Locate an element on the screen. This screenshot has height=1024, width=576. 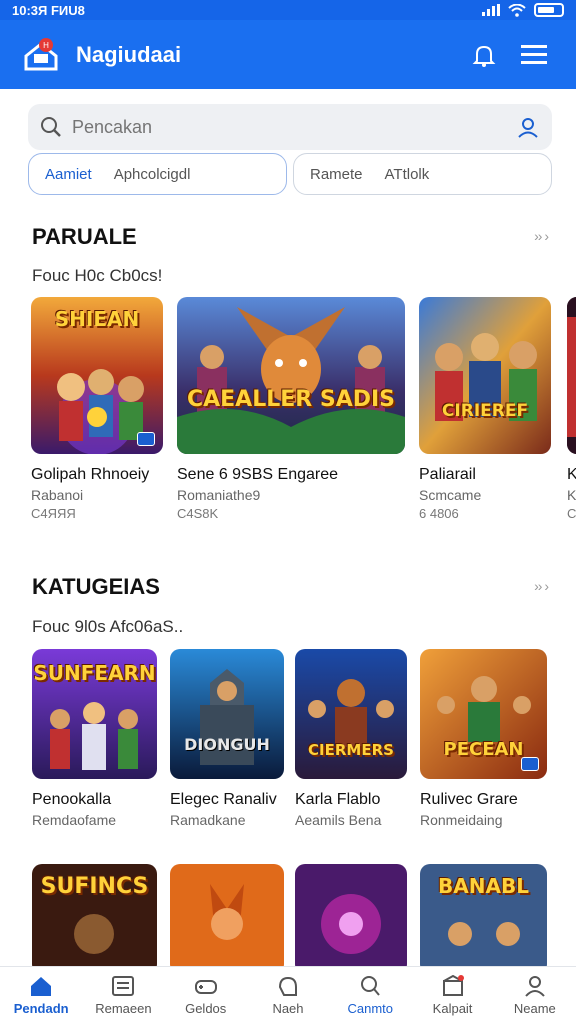
nav-label: Kalpait is located at coordinates (452, 1008).